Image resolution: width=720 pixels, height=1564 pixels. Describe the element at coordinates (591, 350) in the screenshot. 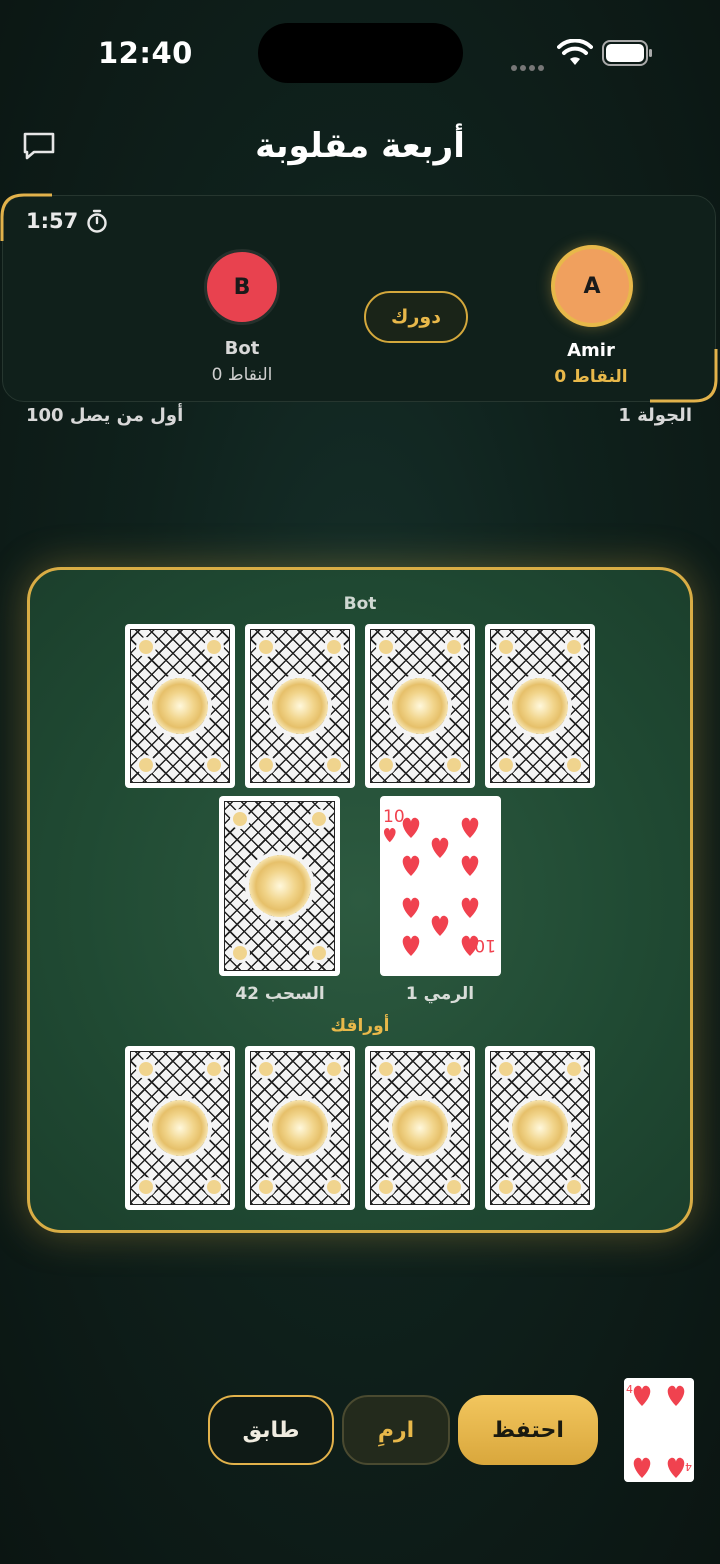

I see `player-name: Amir` at that location.